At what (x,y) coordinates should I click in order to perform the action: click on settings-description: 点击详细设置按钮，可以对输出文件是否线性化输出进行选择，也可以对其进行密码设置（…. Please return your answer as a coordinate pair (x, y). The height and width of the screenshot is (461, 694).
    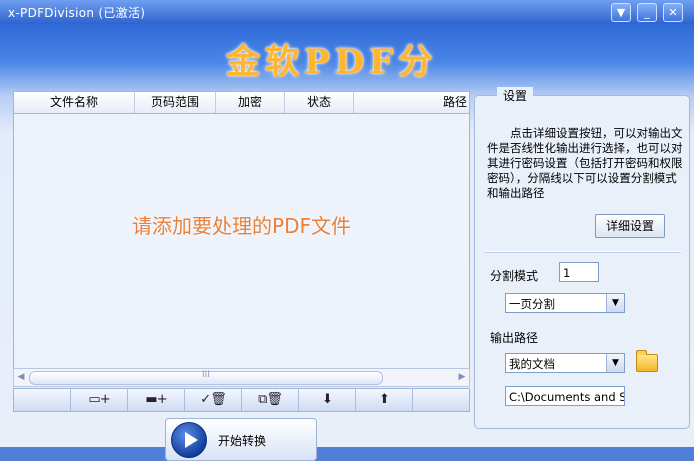
    Looking at the image, I should click on (585, 163).